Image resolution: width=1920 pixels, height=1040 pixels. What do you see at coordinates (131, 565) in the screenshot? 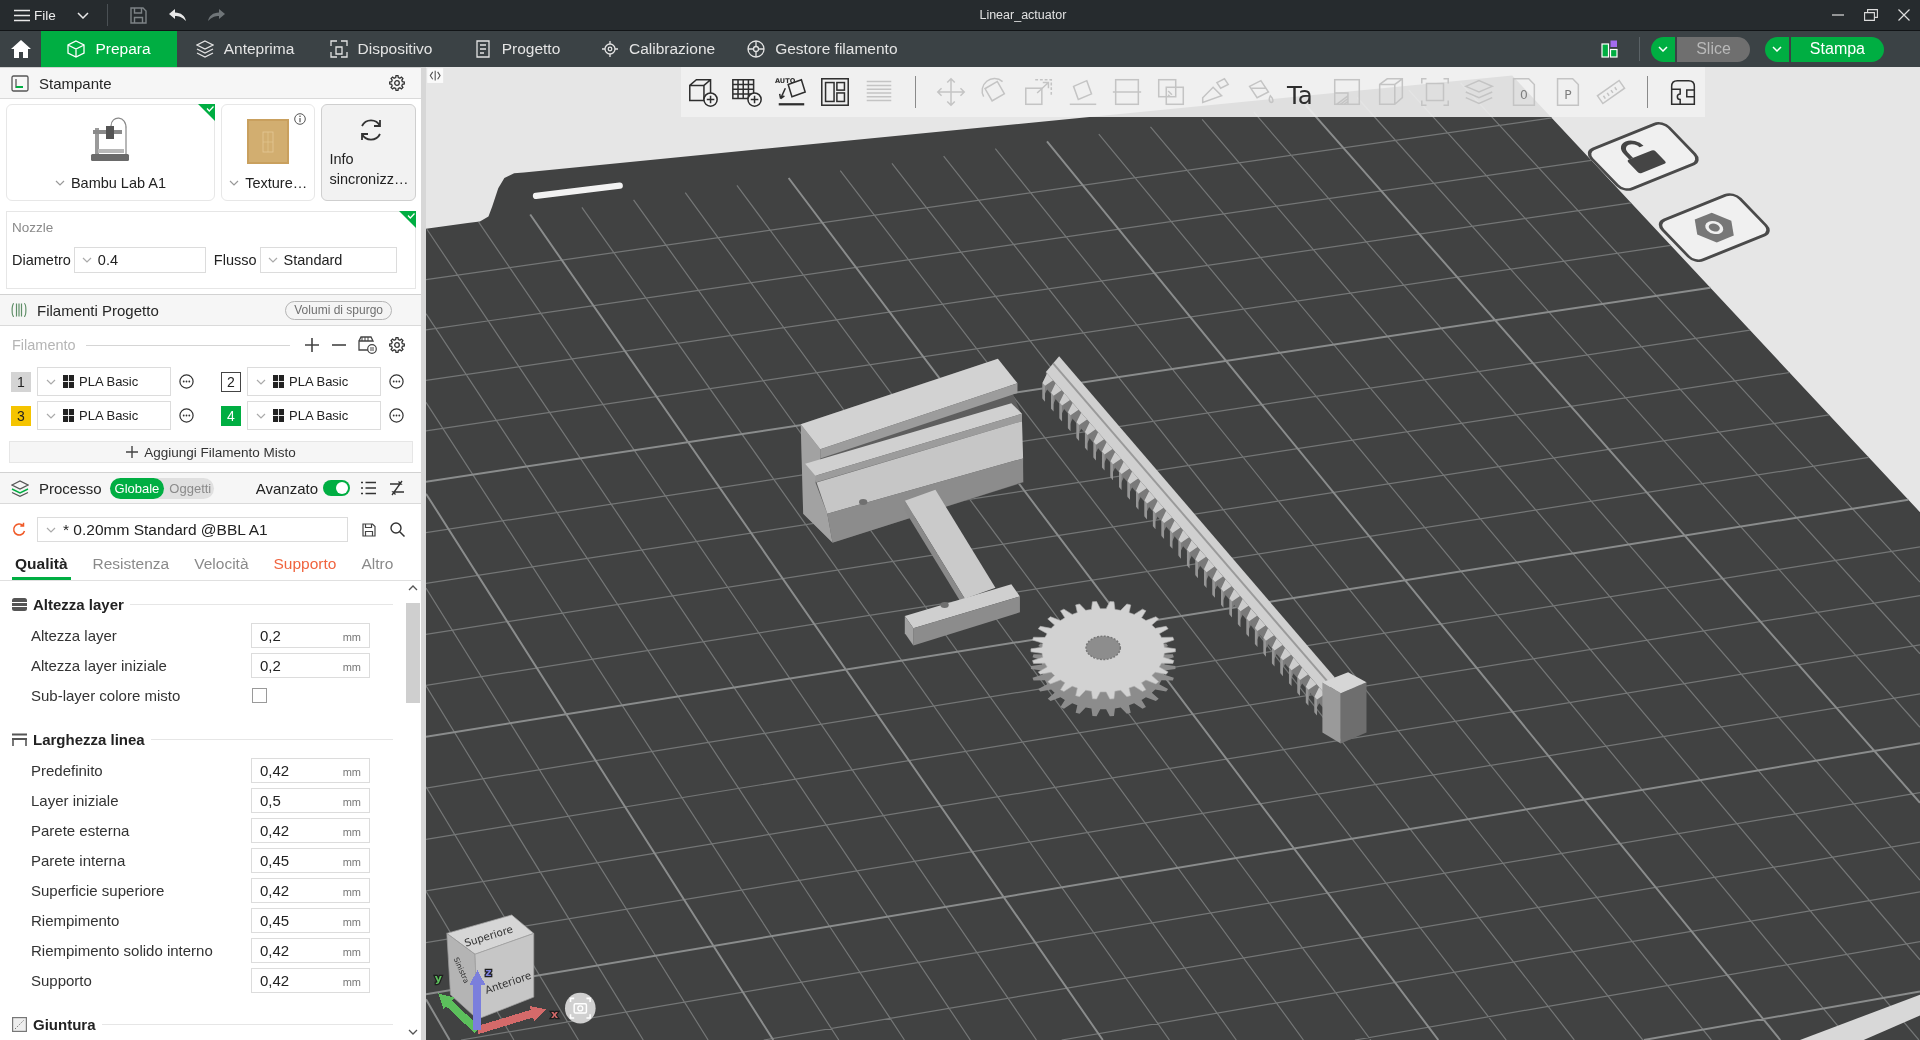
I see `settings-tab: Resistenza` at bounding box center [131, 565].